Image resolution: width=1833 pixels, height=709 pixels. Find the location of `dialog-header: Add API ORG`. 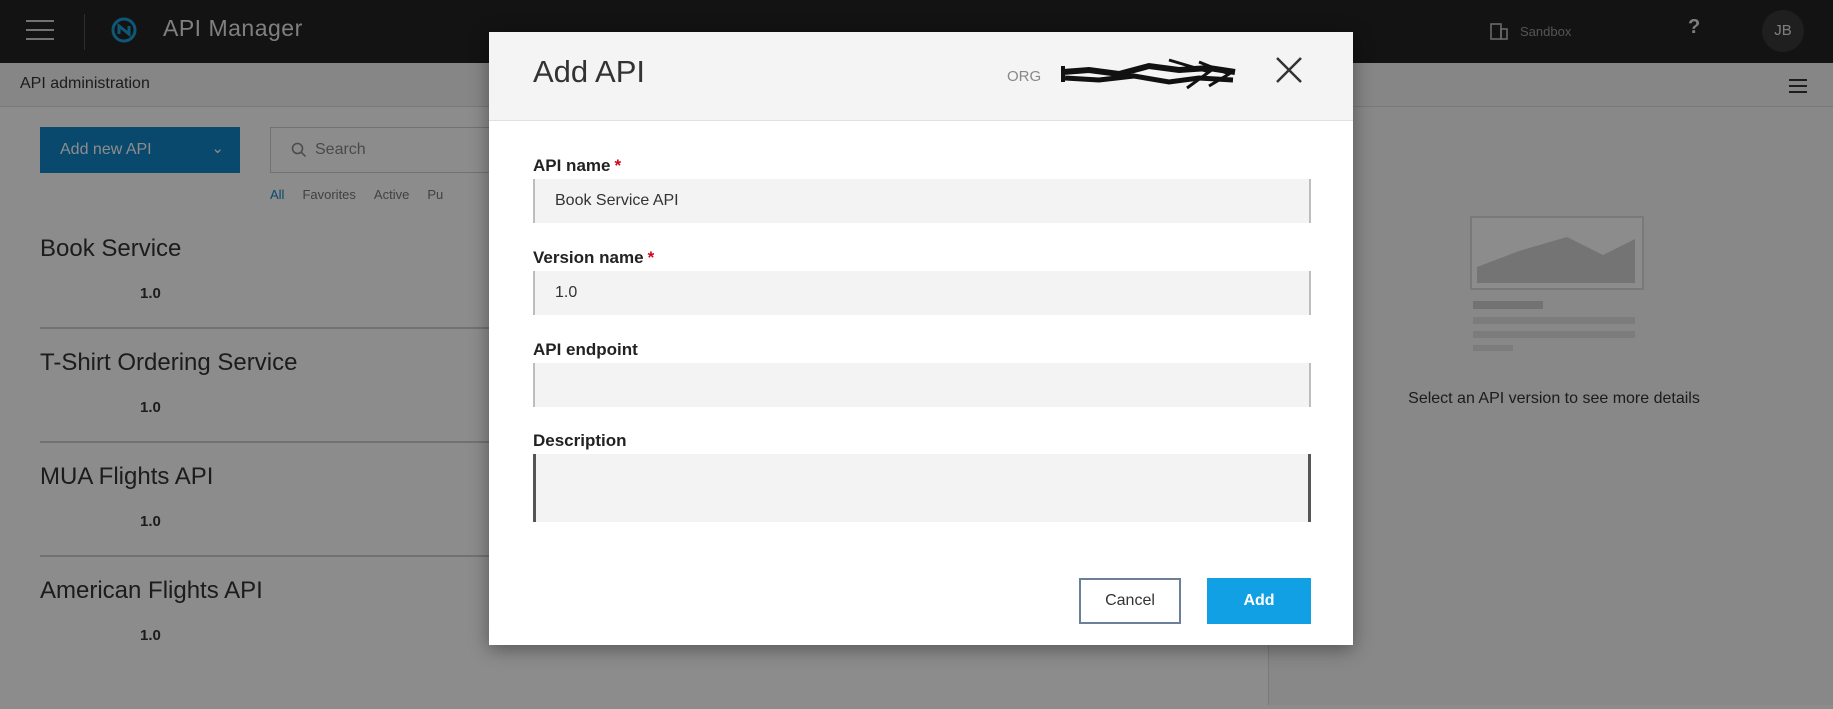

dialog-header: Add API ORG is located at coordinates (921, 76).